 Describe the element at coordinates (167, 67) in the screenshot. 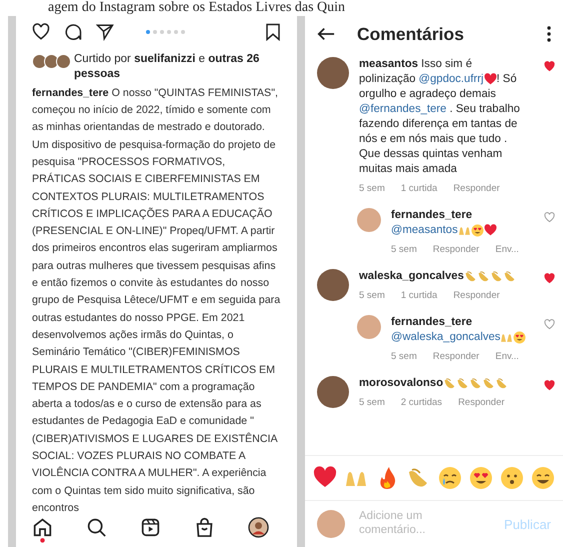

I see `likes-summary: Curtido por suelifanizzi e outras 26 pessoas` at that location.